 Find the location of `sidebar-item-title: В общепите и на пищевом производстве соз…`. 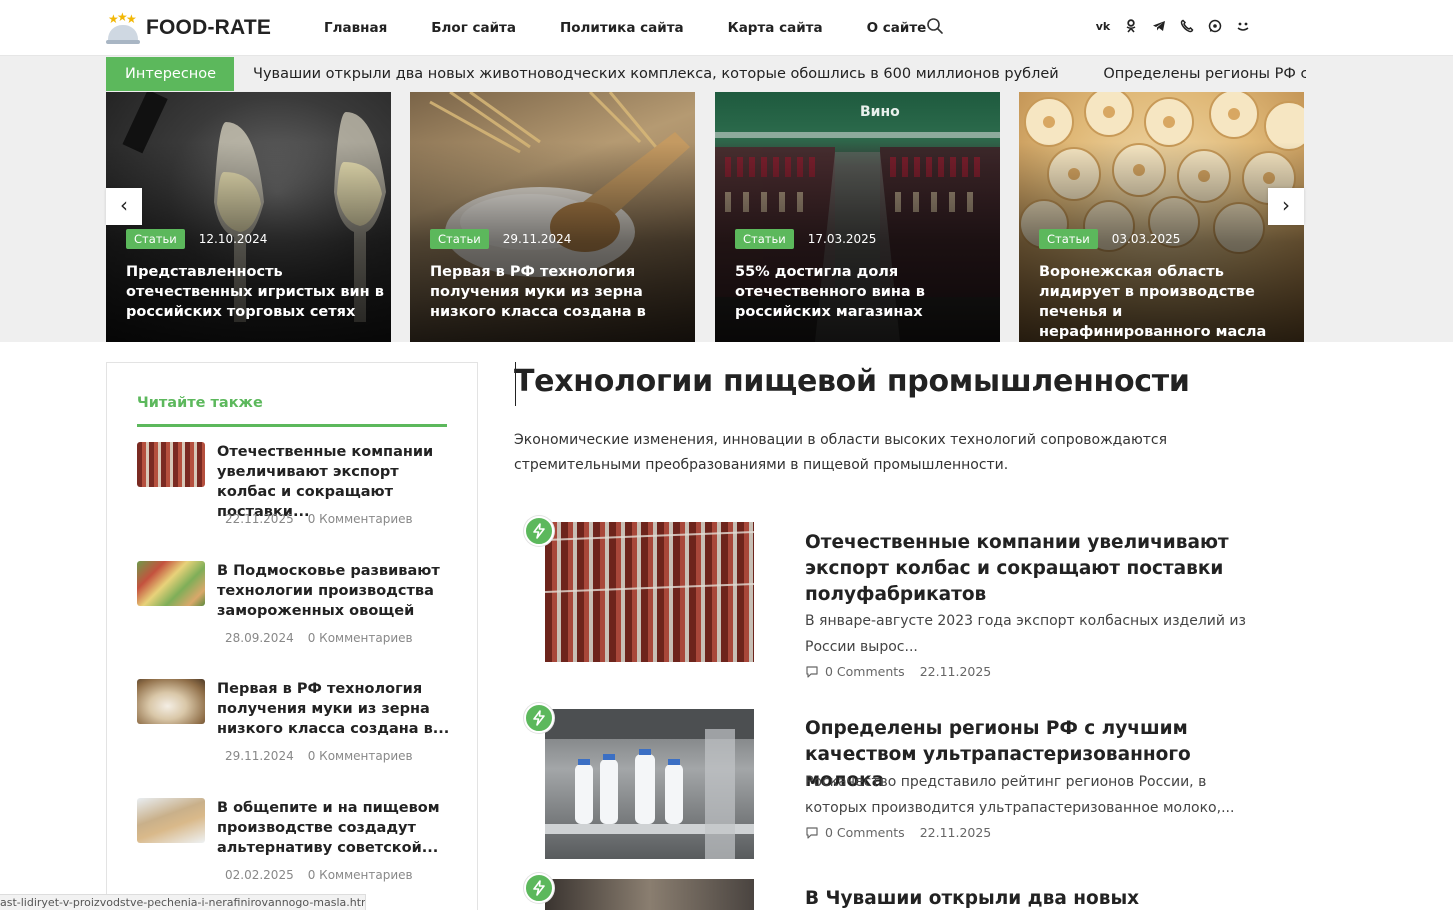

sidebar-item-title: В общепите и на пищевом производстве соз… is located at coordinates (334, 828).